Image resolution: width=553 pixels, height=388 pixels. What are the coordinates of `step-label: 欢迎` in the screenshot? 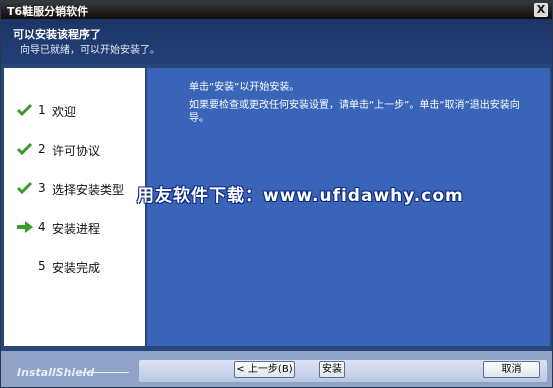 It's located at (64, 112).